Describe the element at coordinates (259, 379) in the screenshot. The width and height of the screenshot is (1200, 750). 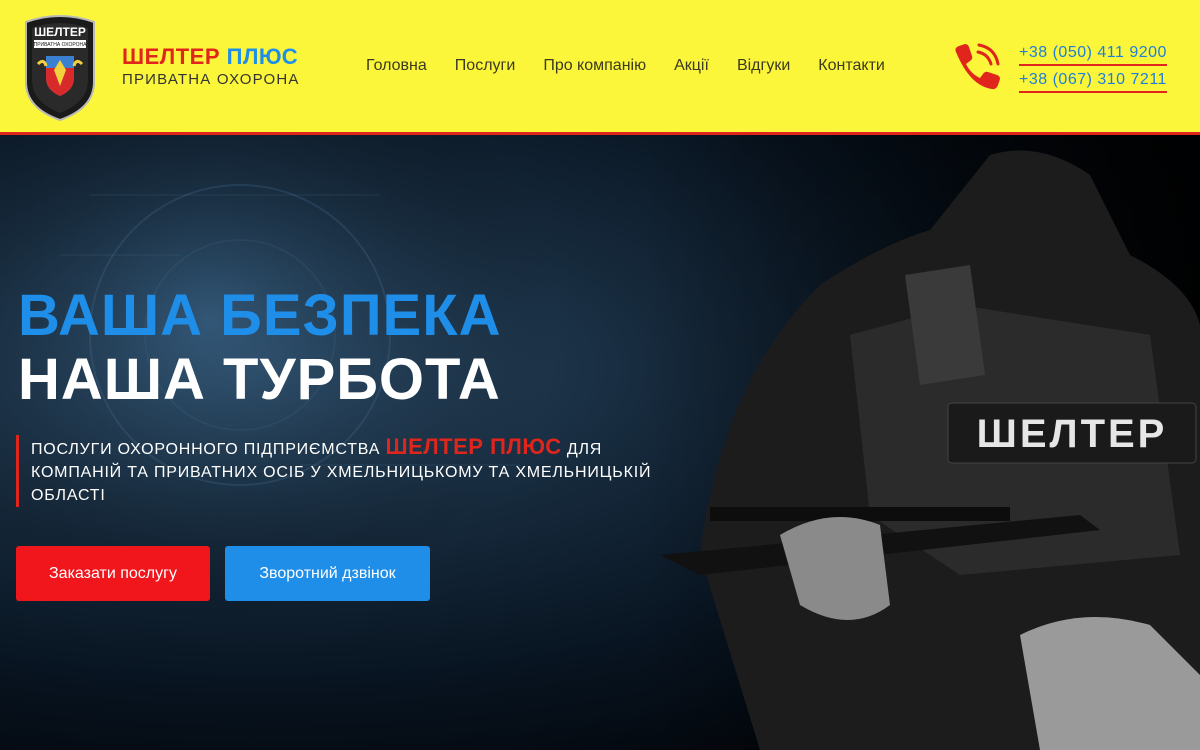
I see `hero-title-line2: НАША ТУРБОТА` at that location.